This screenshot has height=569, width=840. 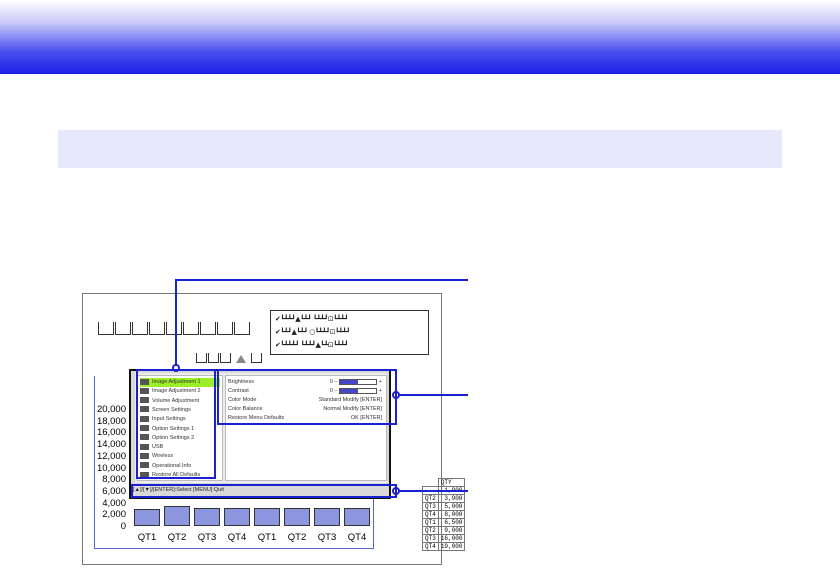 What do you see at coordinates (111, 409) in the screenshot?
I see `y-tick-label: 20,000` at bounding box center [111, 409].